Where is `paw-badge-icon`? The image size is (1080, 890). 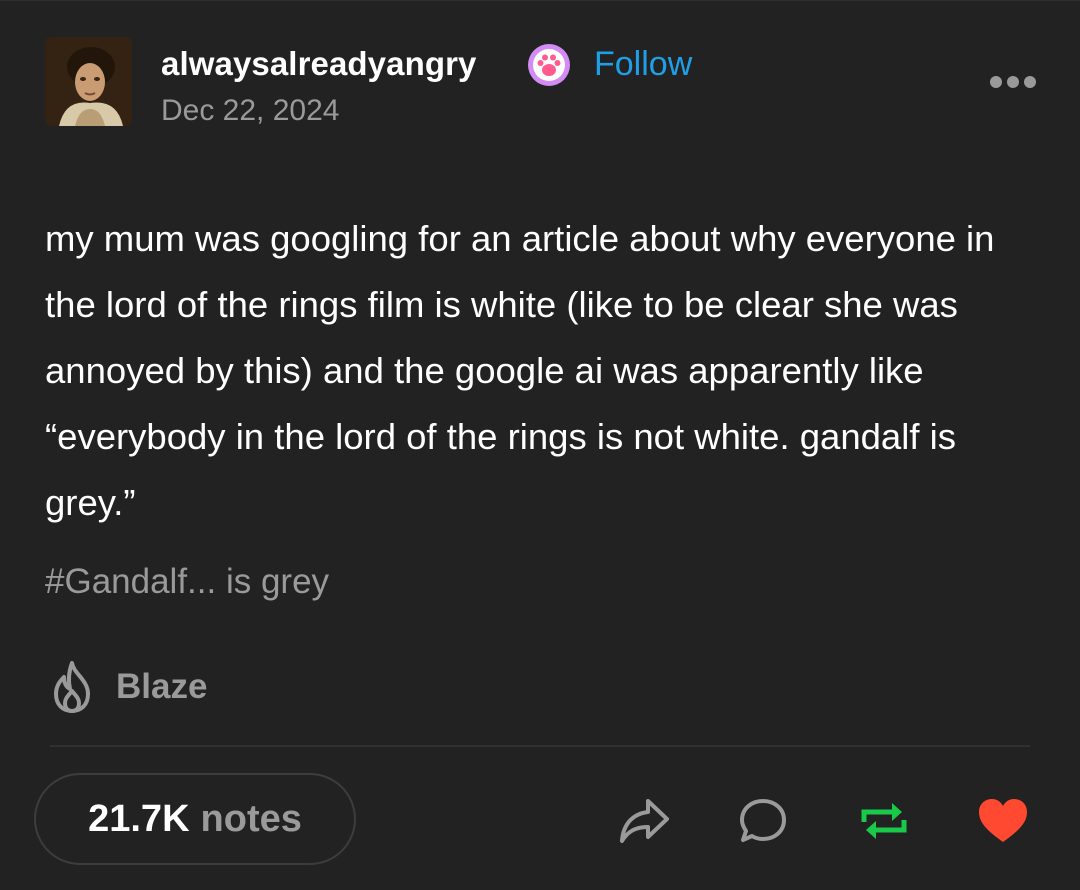 paw-badge-icon is located at coordinates (549, 65).